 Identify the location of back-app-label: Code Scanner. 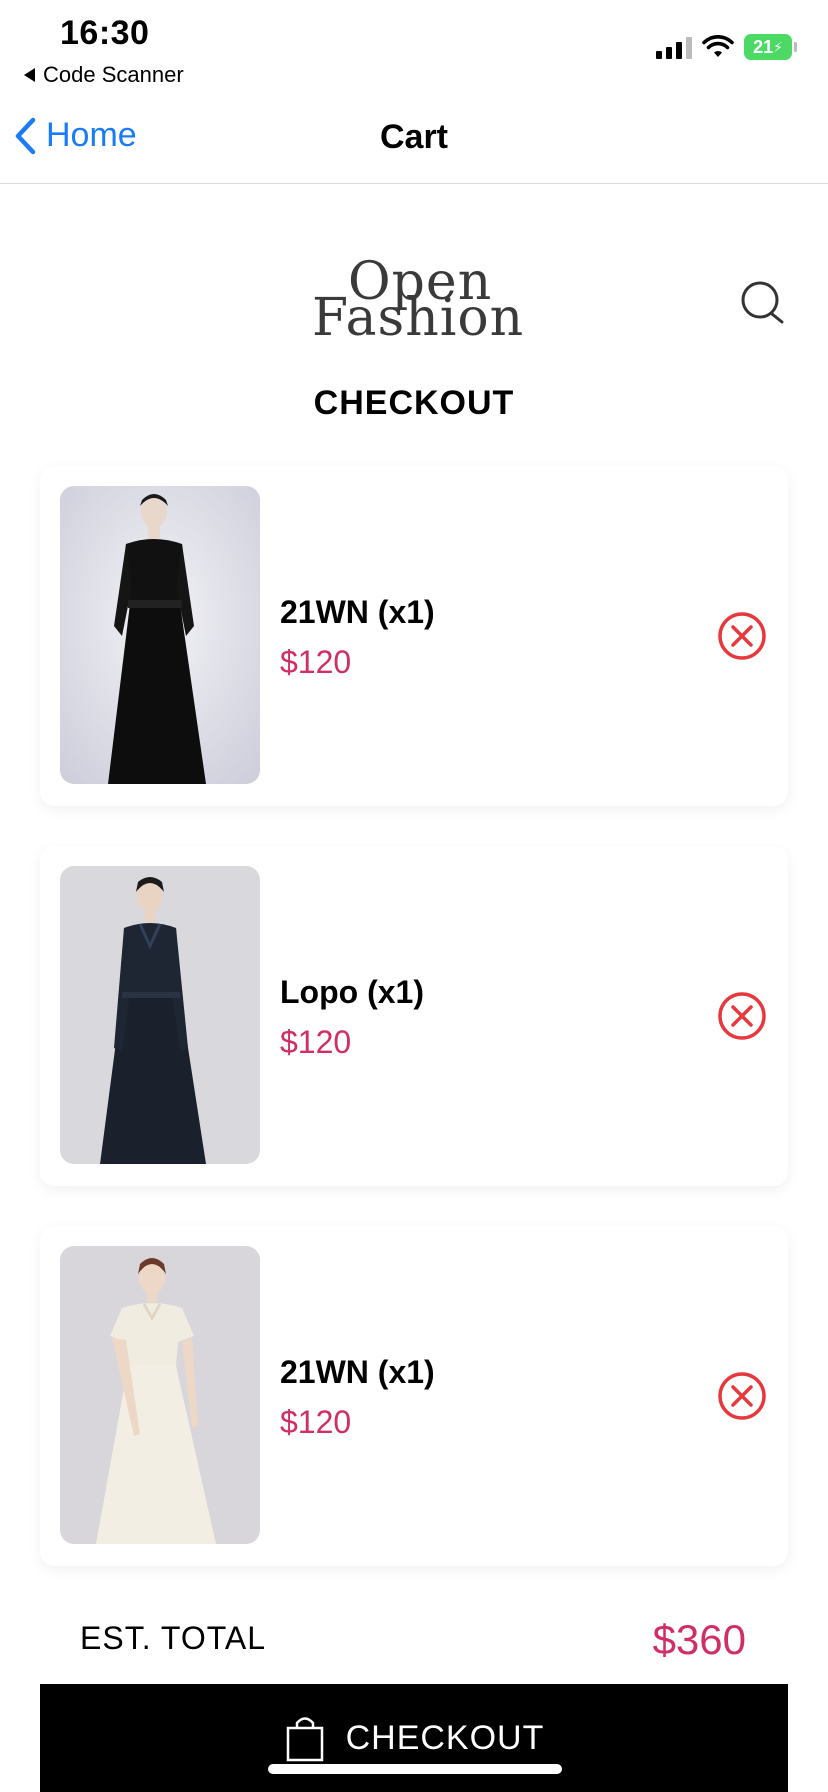
(113, 74).